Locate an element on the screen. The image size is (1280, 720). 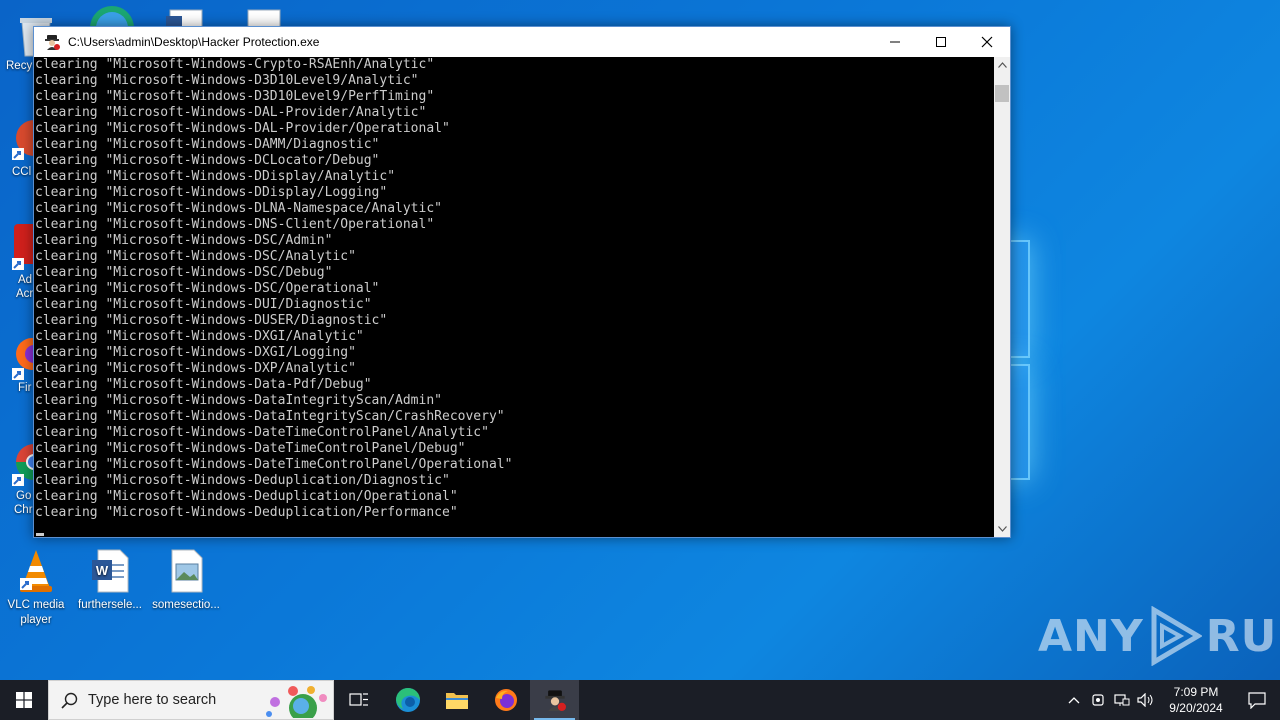
scroll-down-button is located at coordinates (1002, 529).